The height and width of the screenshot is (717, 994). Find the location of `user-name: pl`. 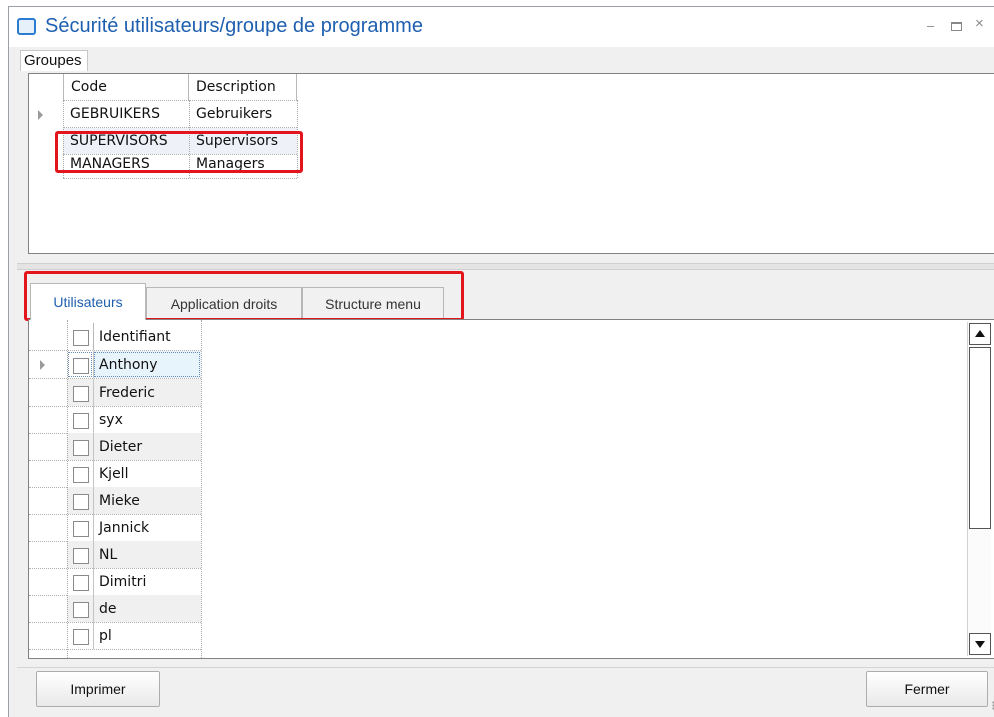

user-name: pl is located at coordinates (147, 635).